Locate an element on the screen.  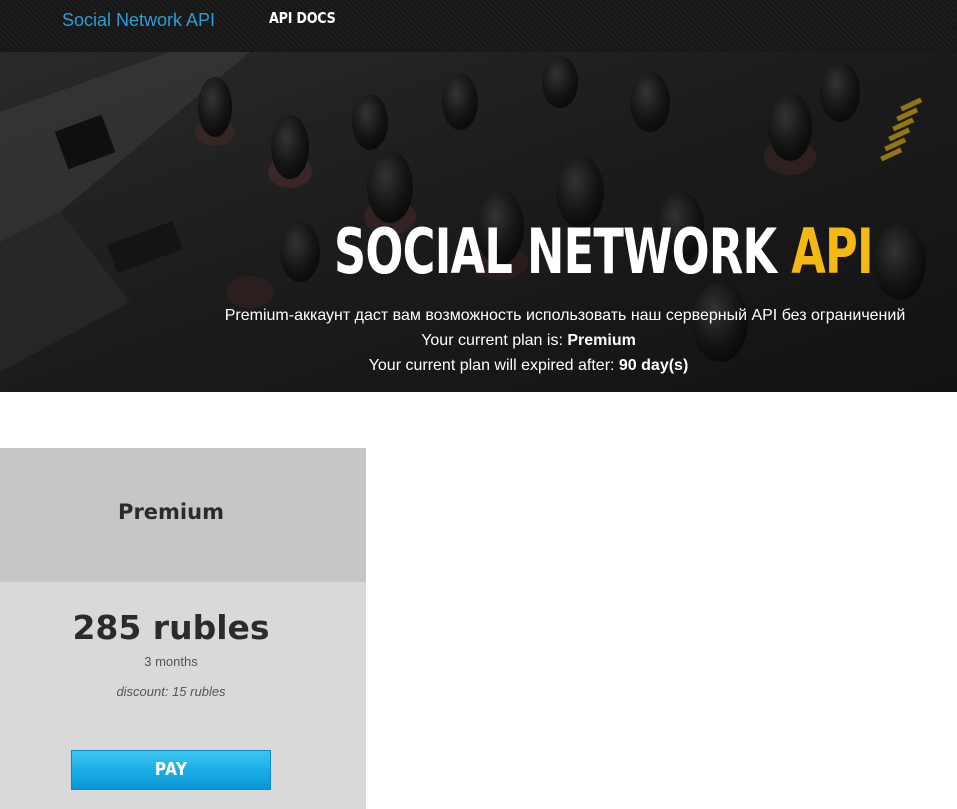
pricing-card-header: Premium is located at coordinates (183, 515).